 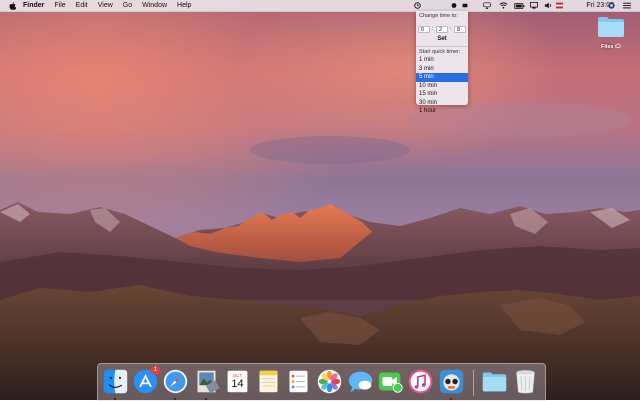 I want to click on dock-reminders, so click(x=298, y=381).